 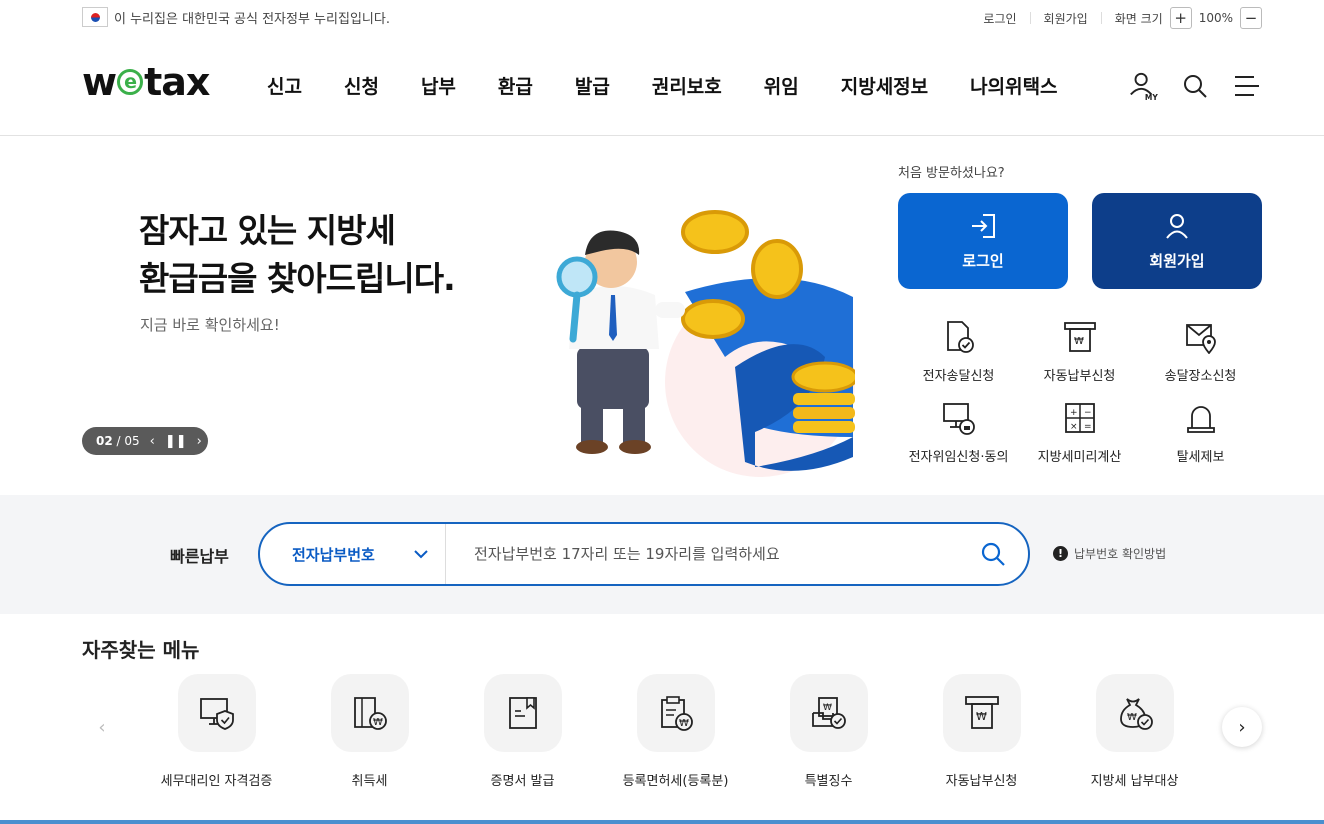 I want to click on pay-type-value: 전자납부번호, so click(x=333, y=554).